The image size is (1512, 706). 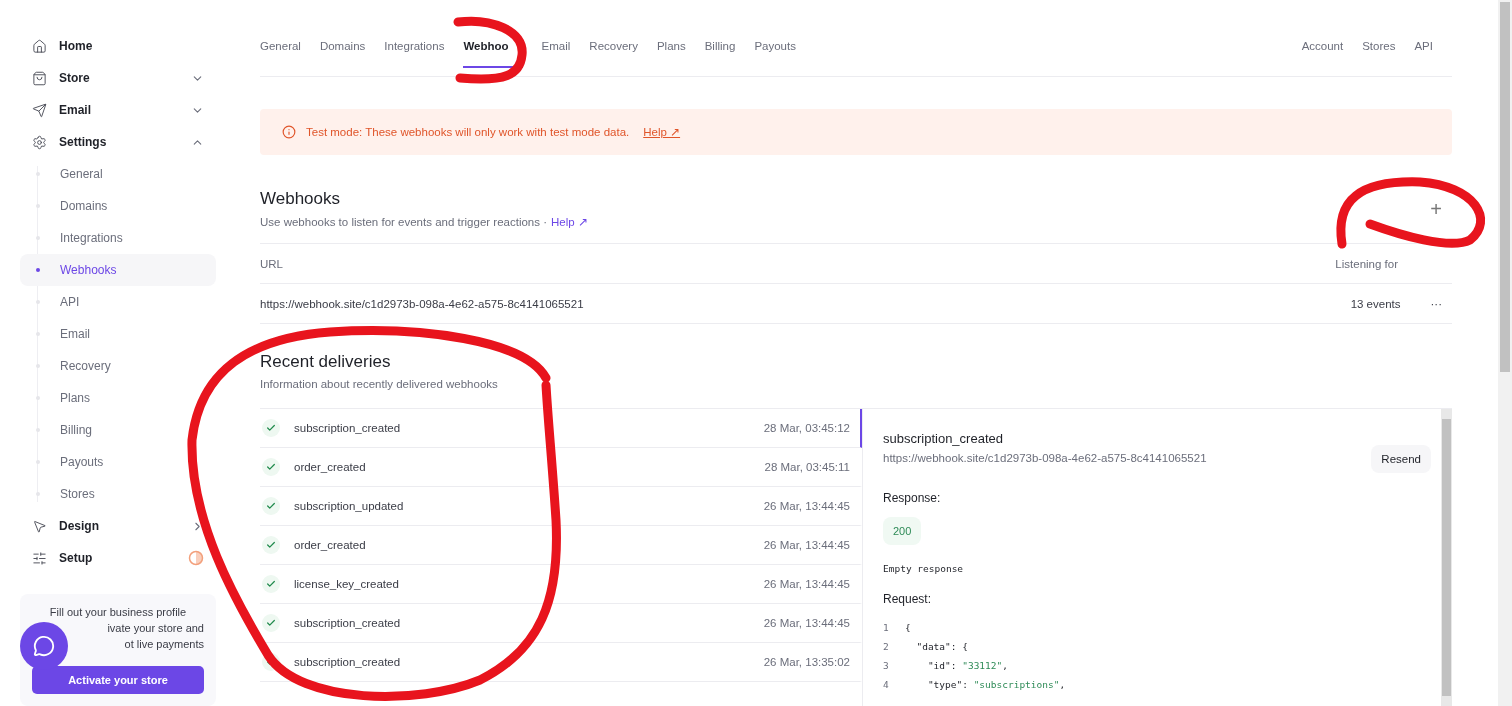 I want to click on code-line: "id": "33112",, so click(x=967, y=665).